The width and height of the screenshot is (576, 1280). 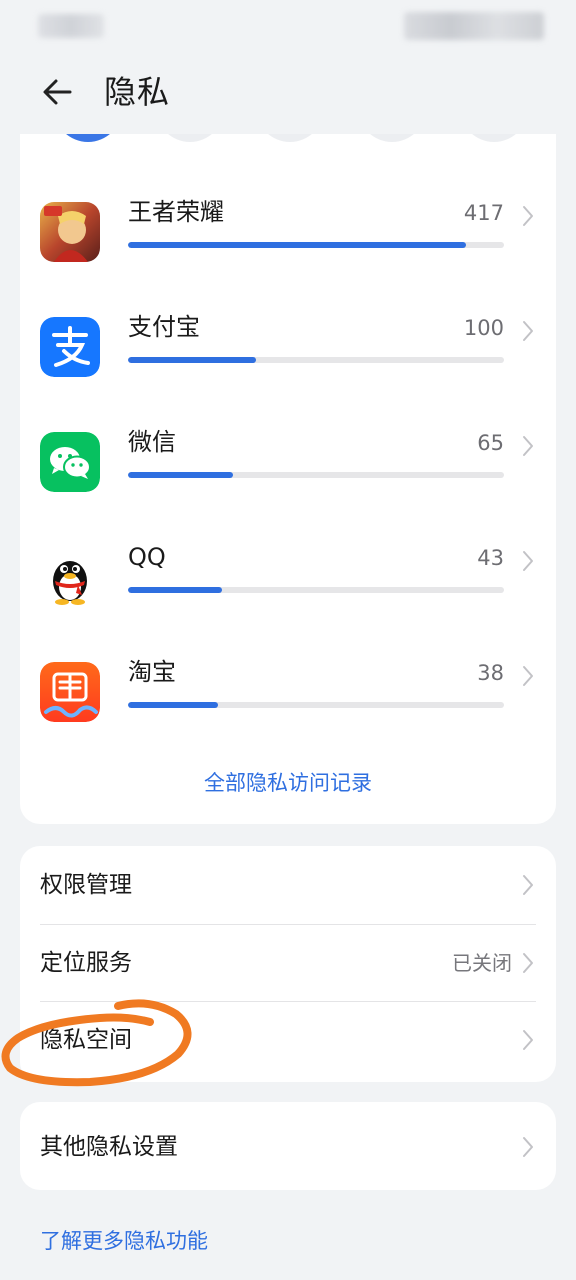 I want to click on taobao-icon, so click(x=70, y=692).